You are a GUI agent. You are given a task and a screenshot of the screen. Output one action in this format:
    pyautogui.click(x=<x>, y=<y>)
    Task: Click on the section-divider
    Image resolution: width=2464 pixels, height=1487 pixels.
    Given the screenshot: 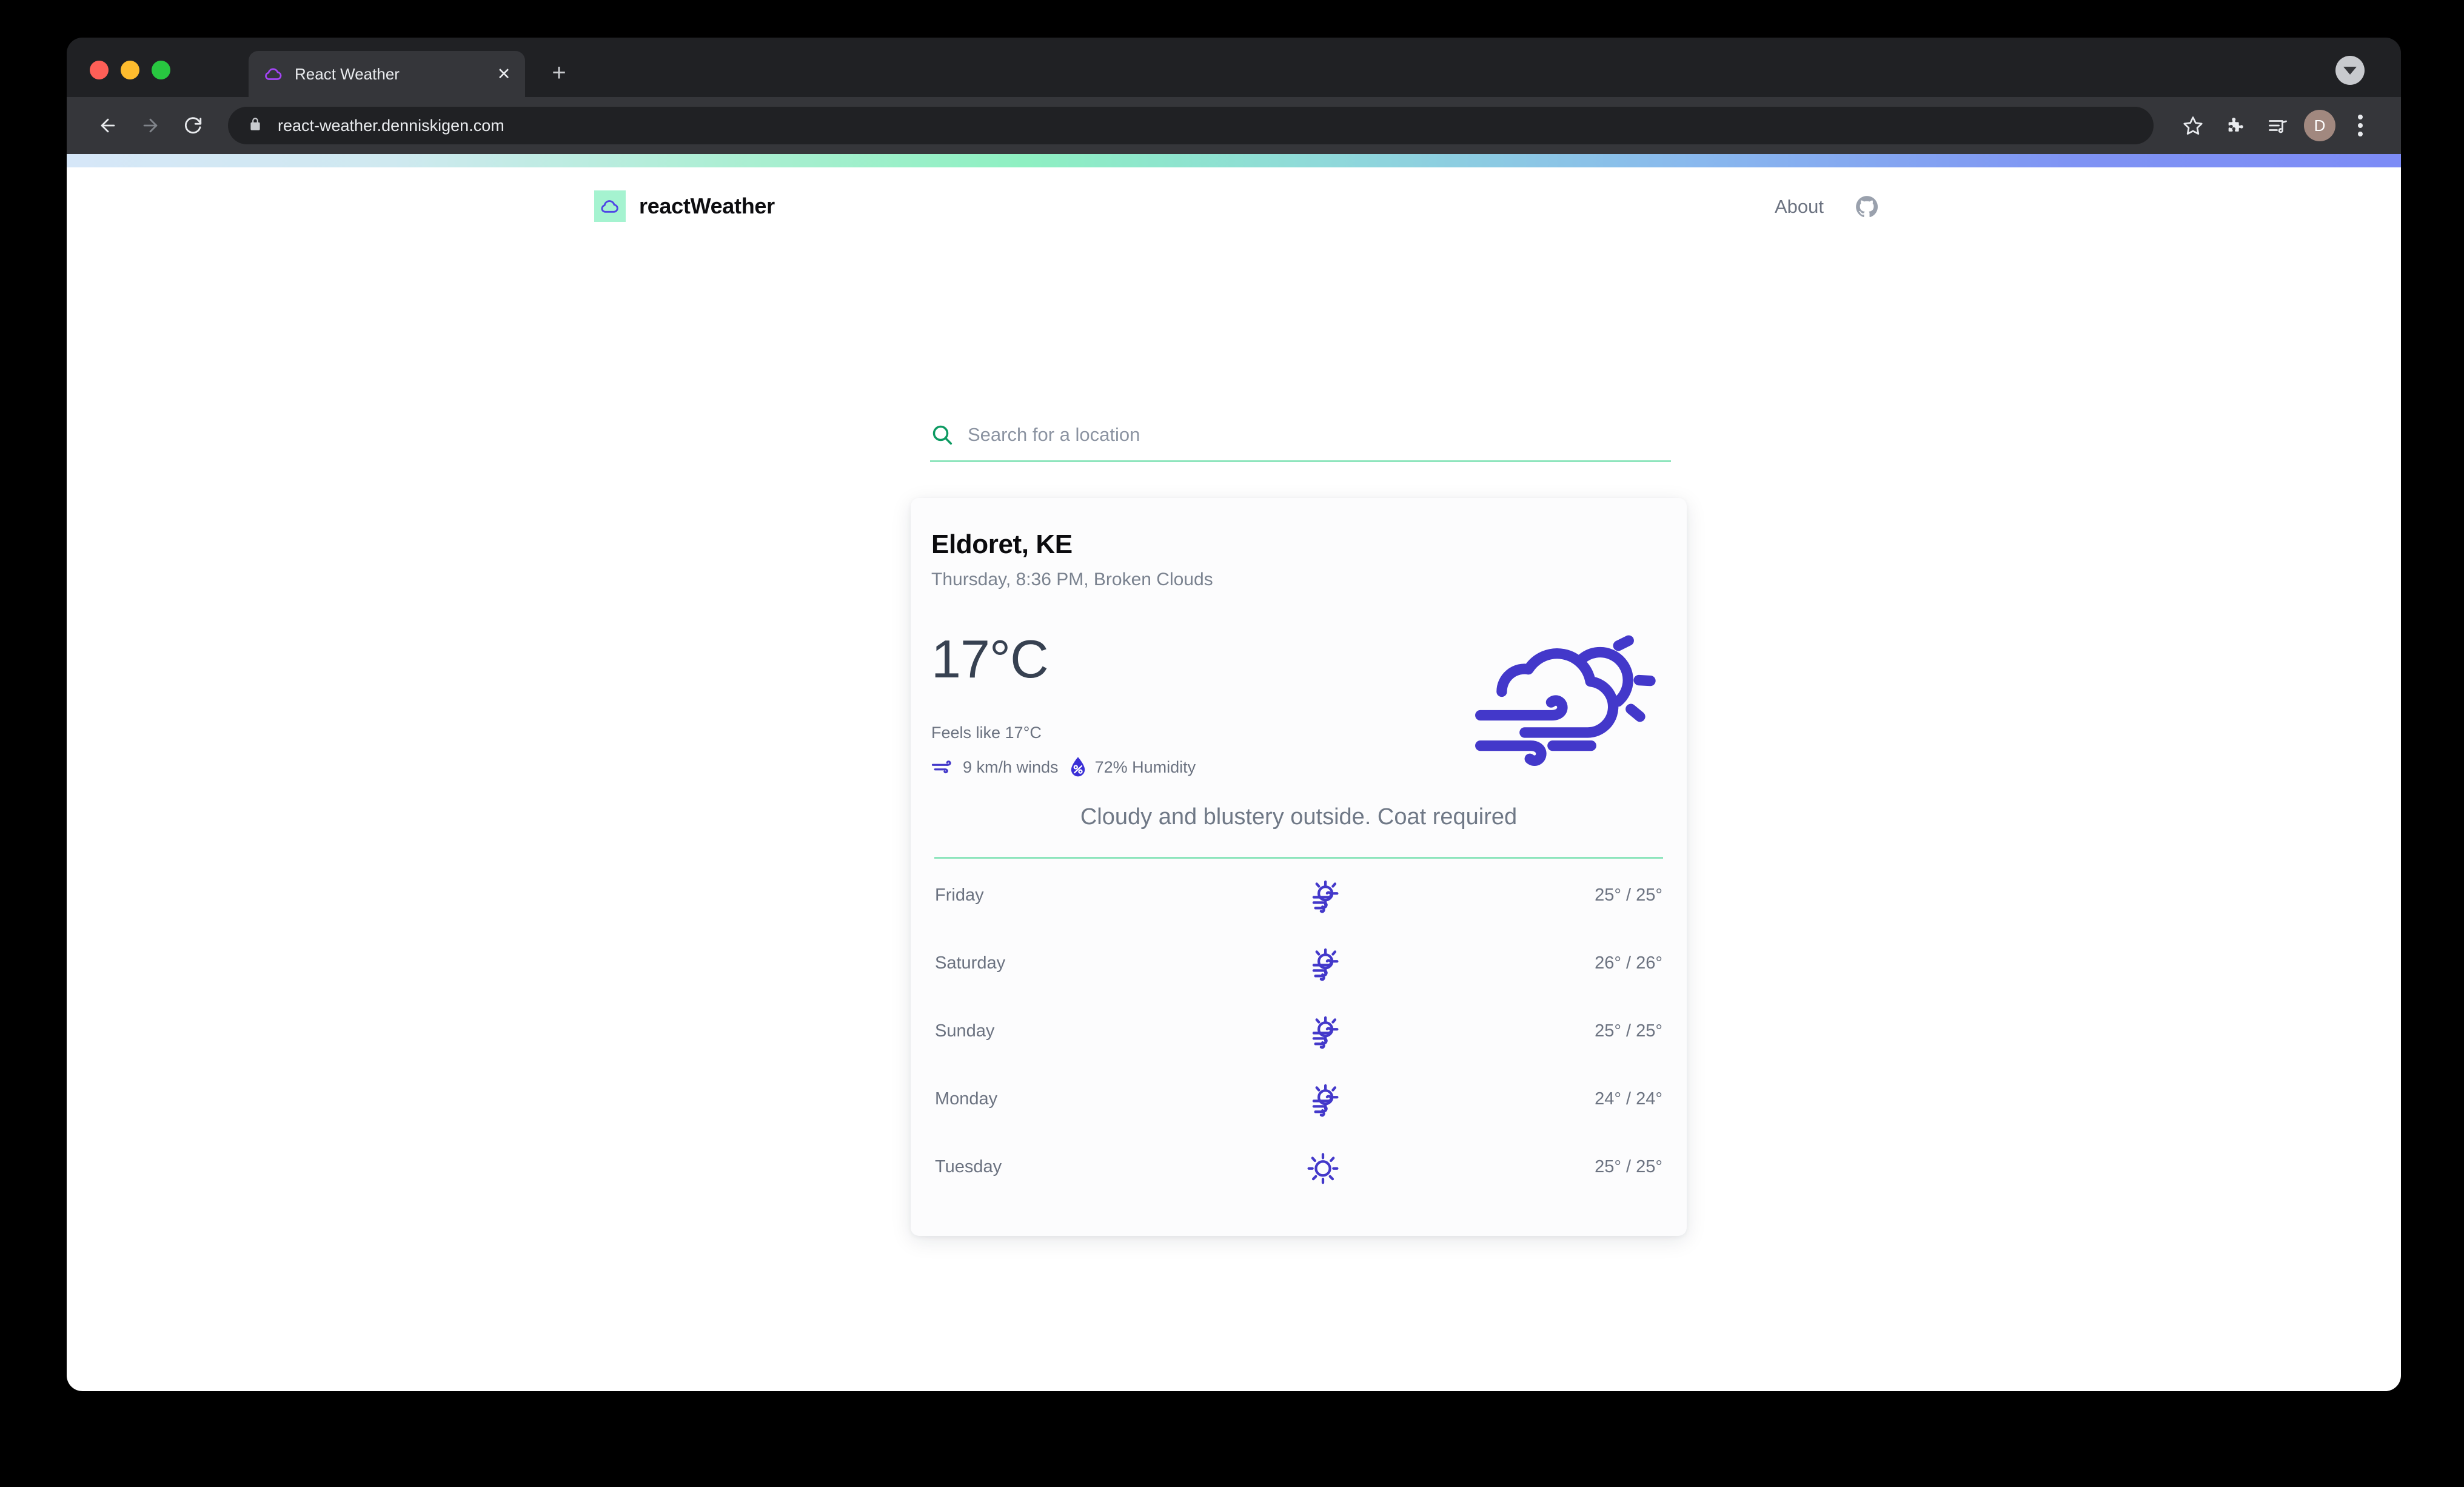 What is the action you would take?
    pyautogui.click(x=1298, y=858)
    